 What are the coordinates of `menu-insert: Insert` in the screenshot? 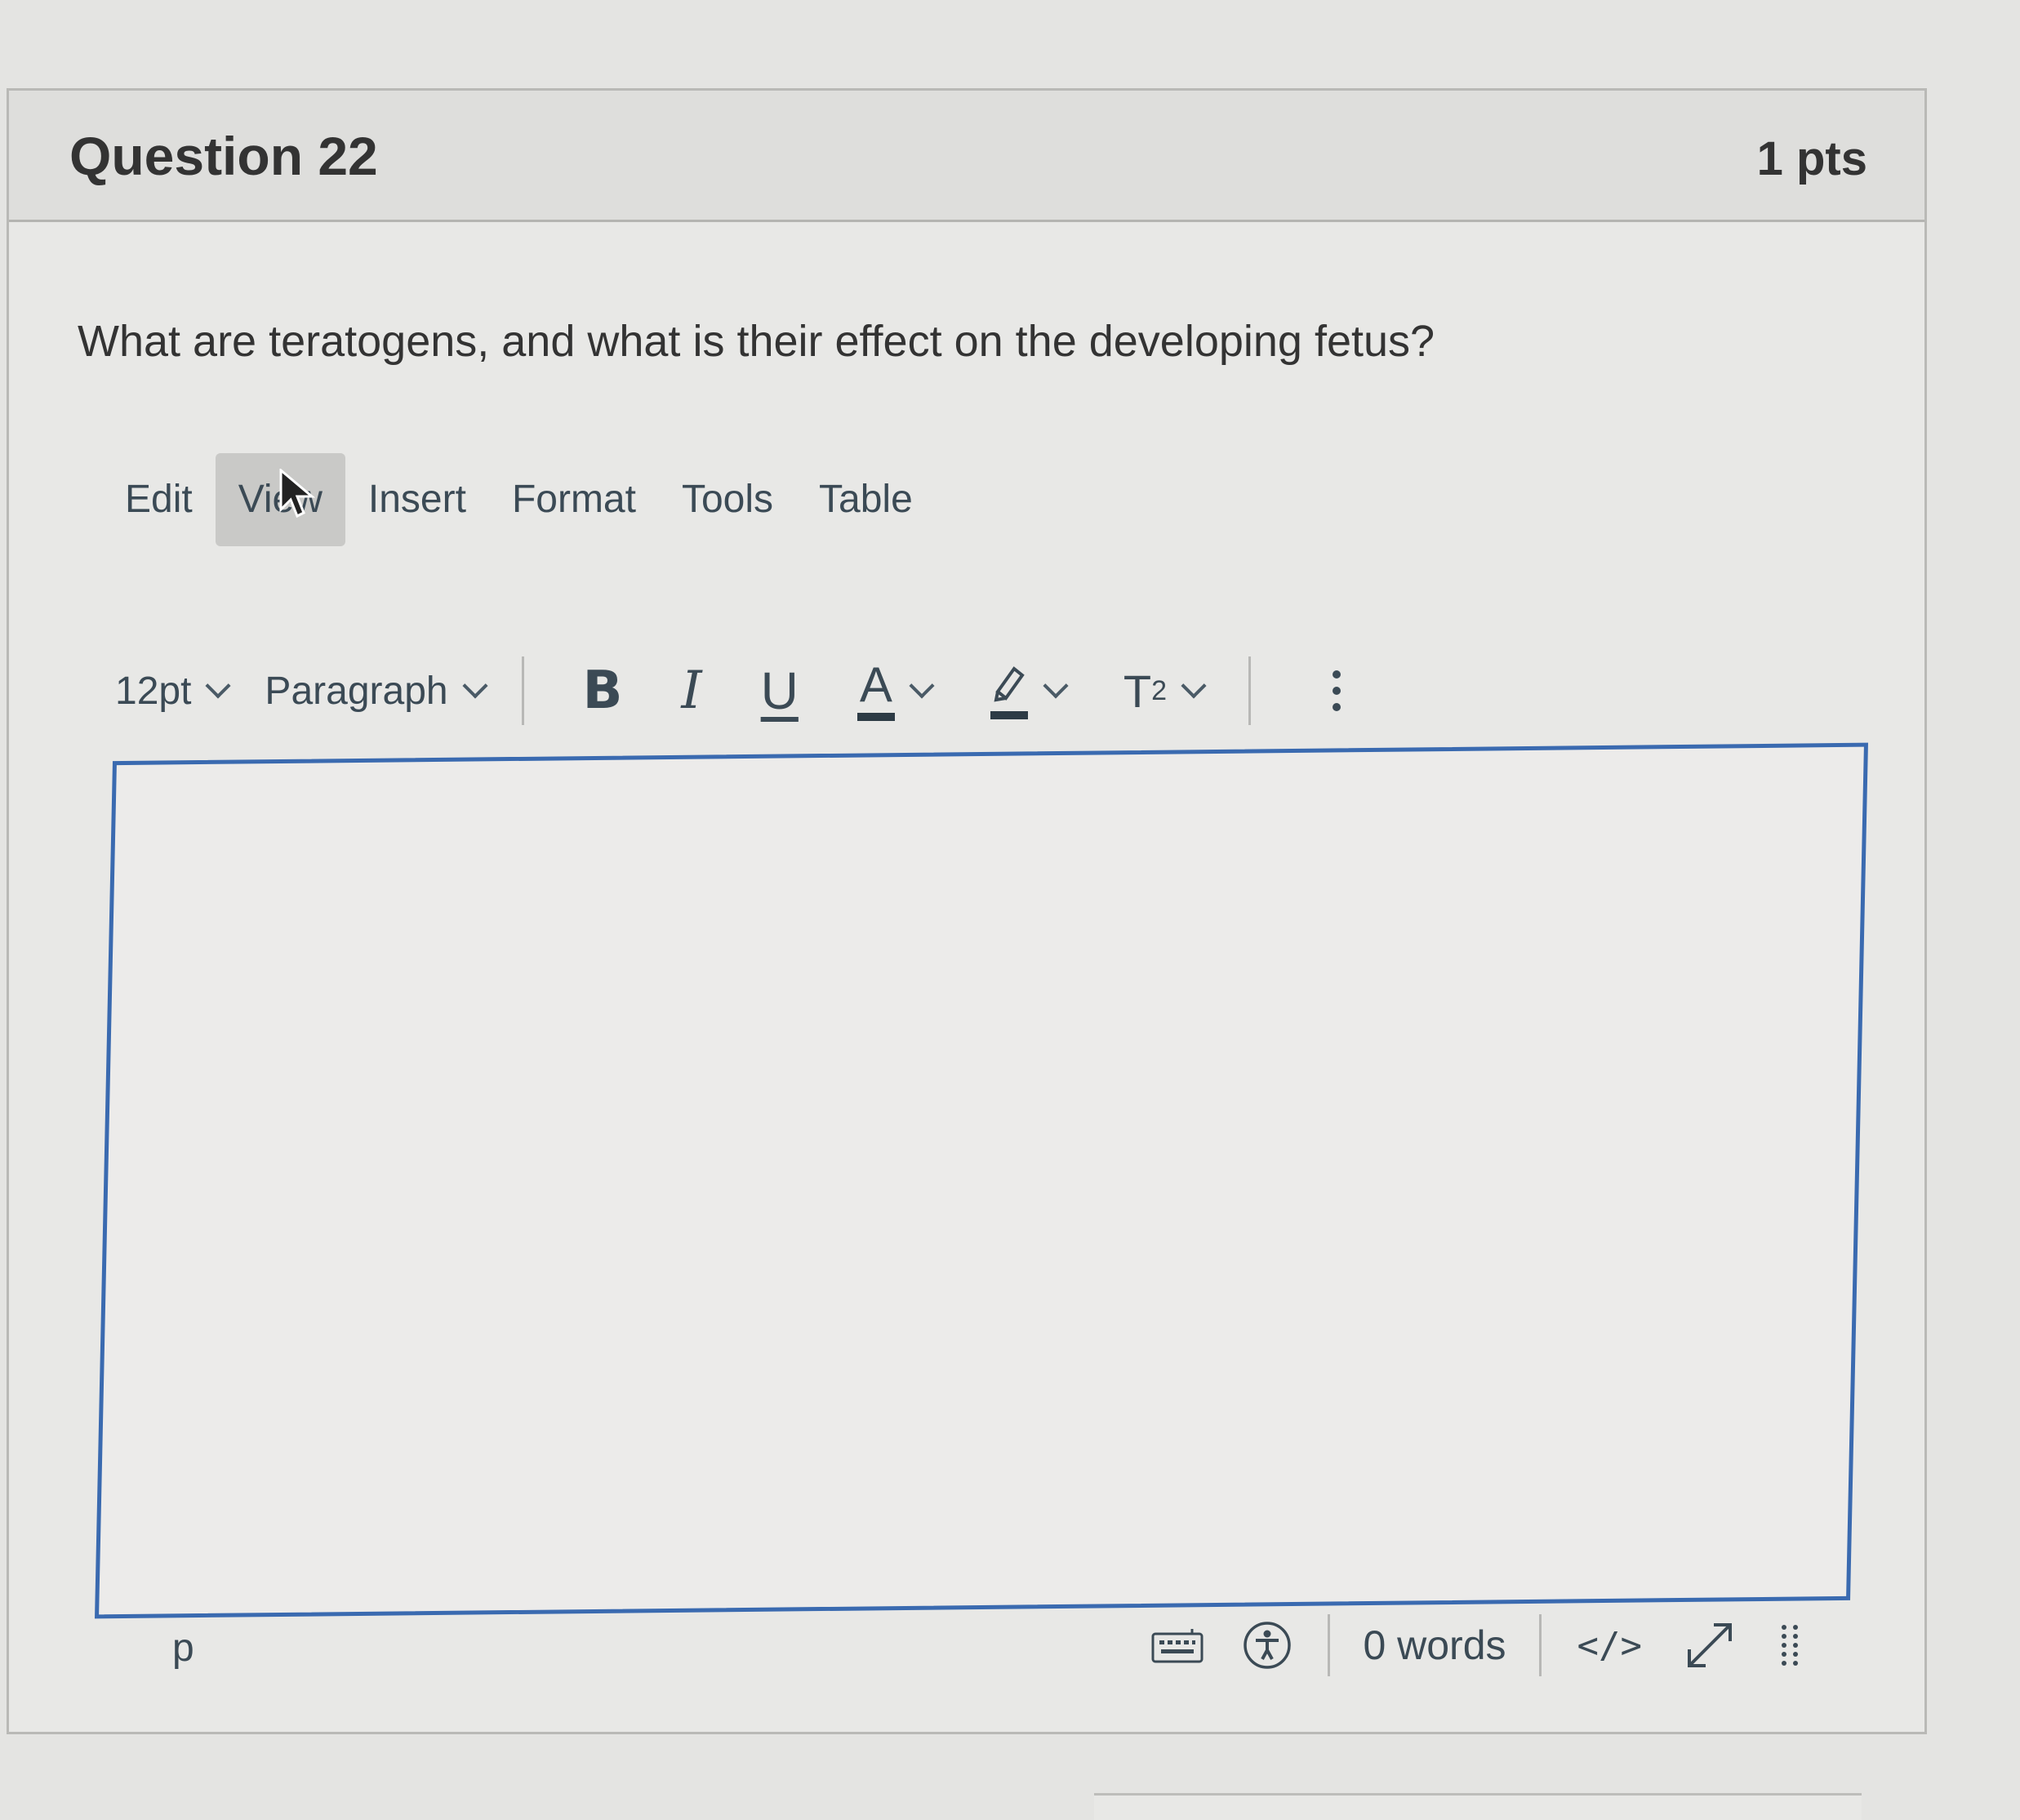 It's located at (417, 499).